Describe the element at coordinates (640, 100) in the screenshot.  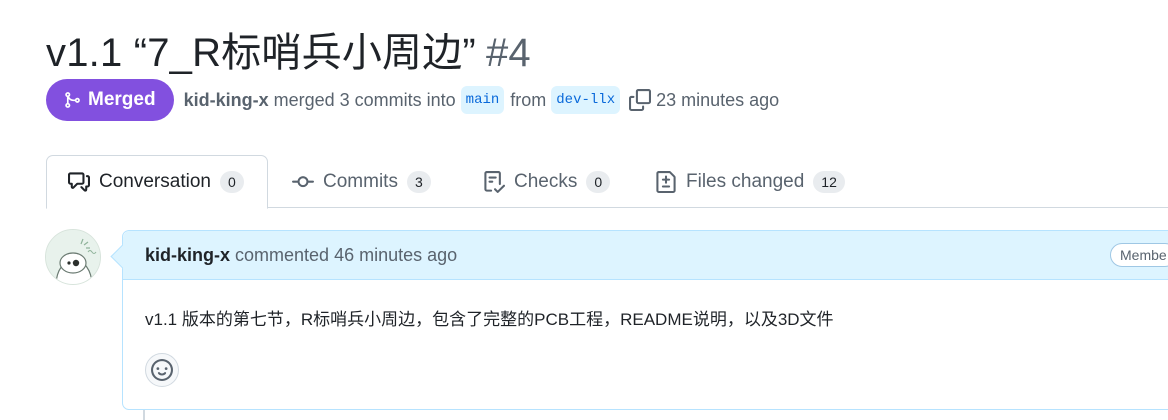
I see `copy-icon` at that location.